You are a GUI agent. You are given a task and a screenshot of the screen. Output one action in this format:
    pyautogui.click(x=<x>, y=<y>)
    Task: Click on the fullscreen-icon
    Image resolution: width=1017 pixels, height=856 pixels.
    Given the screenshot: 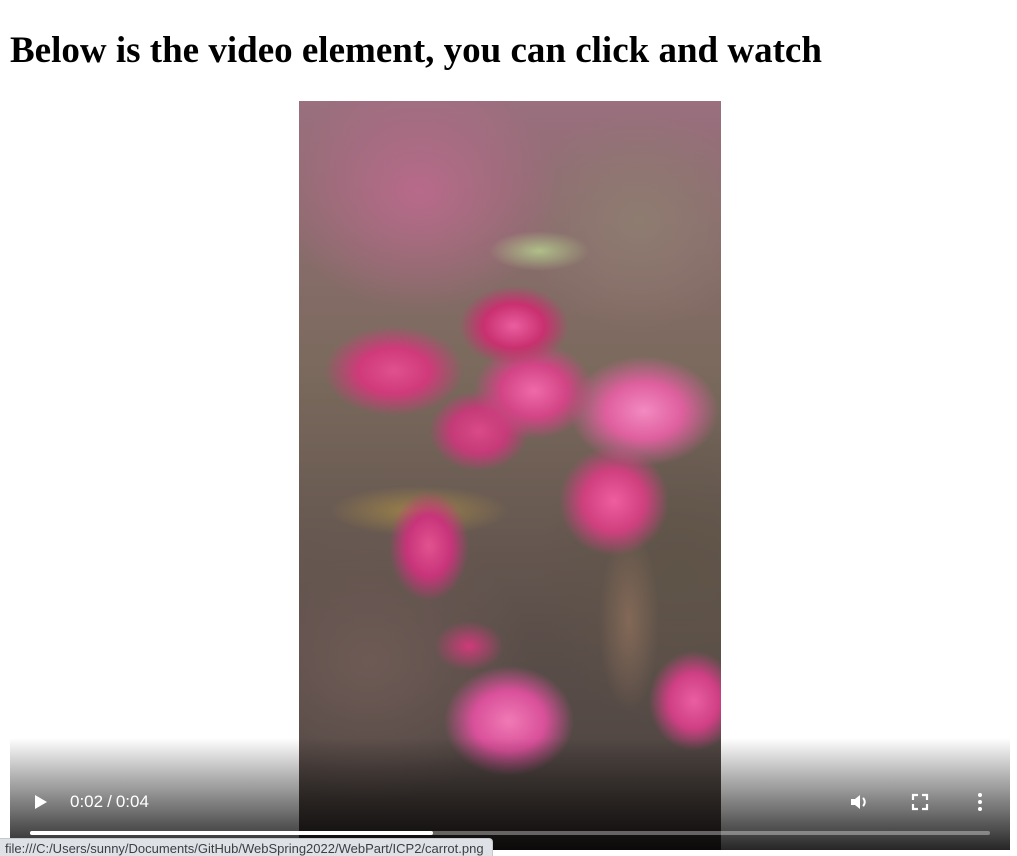 What is the action you would take?
    pyautogui.click(x=920, y=802)
    